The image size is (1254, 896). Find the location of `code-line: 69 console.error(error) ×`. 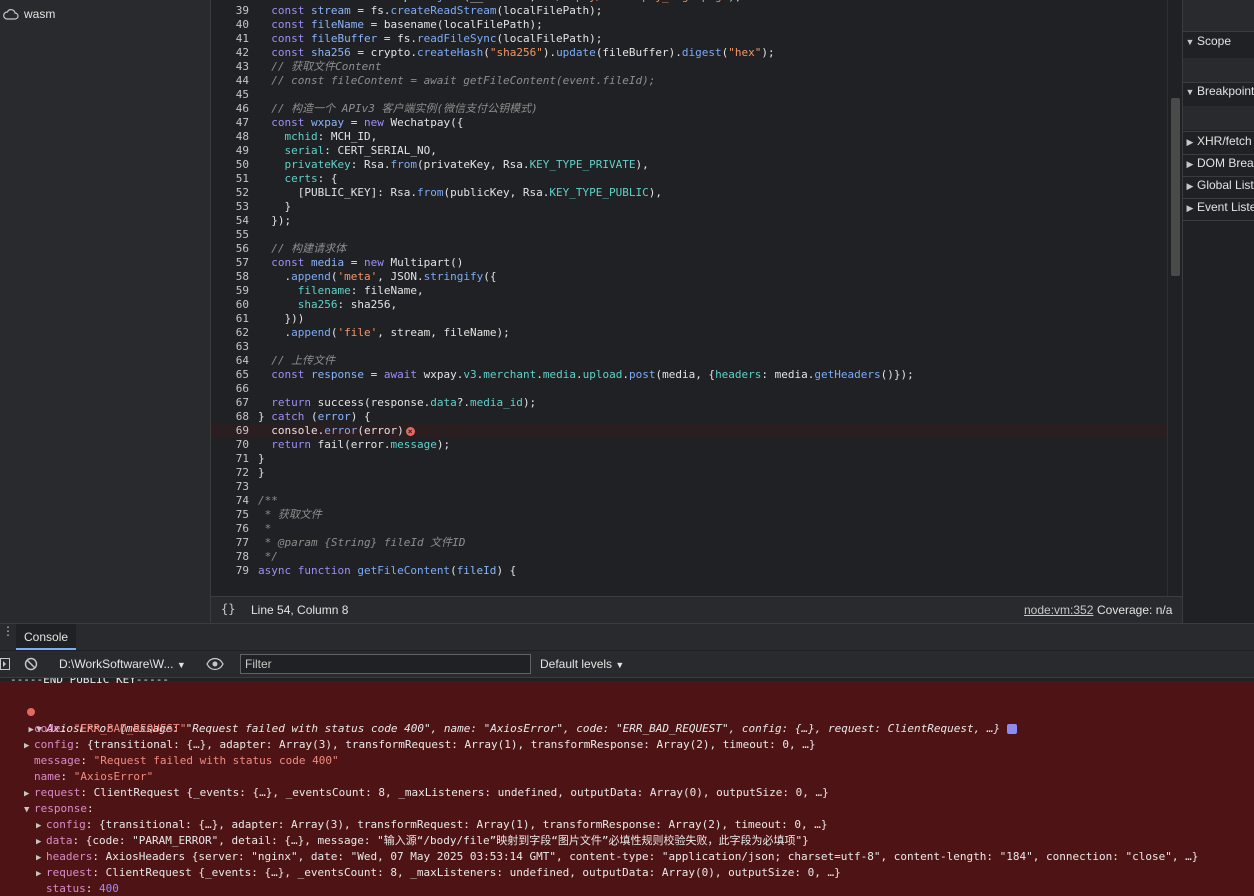

code-line: 69 console.error(error) × is located at coordinates (689, 431).